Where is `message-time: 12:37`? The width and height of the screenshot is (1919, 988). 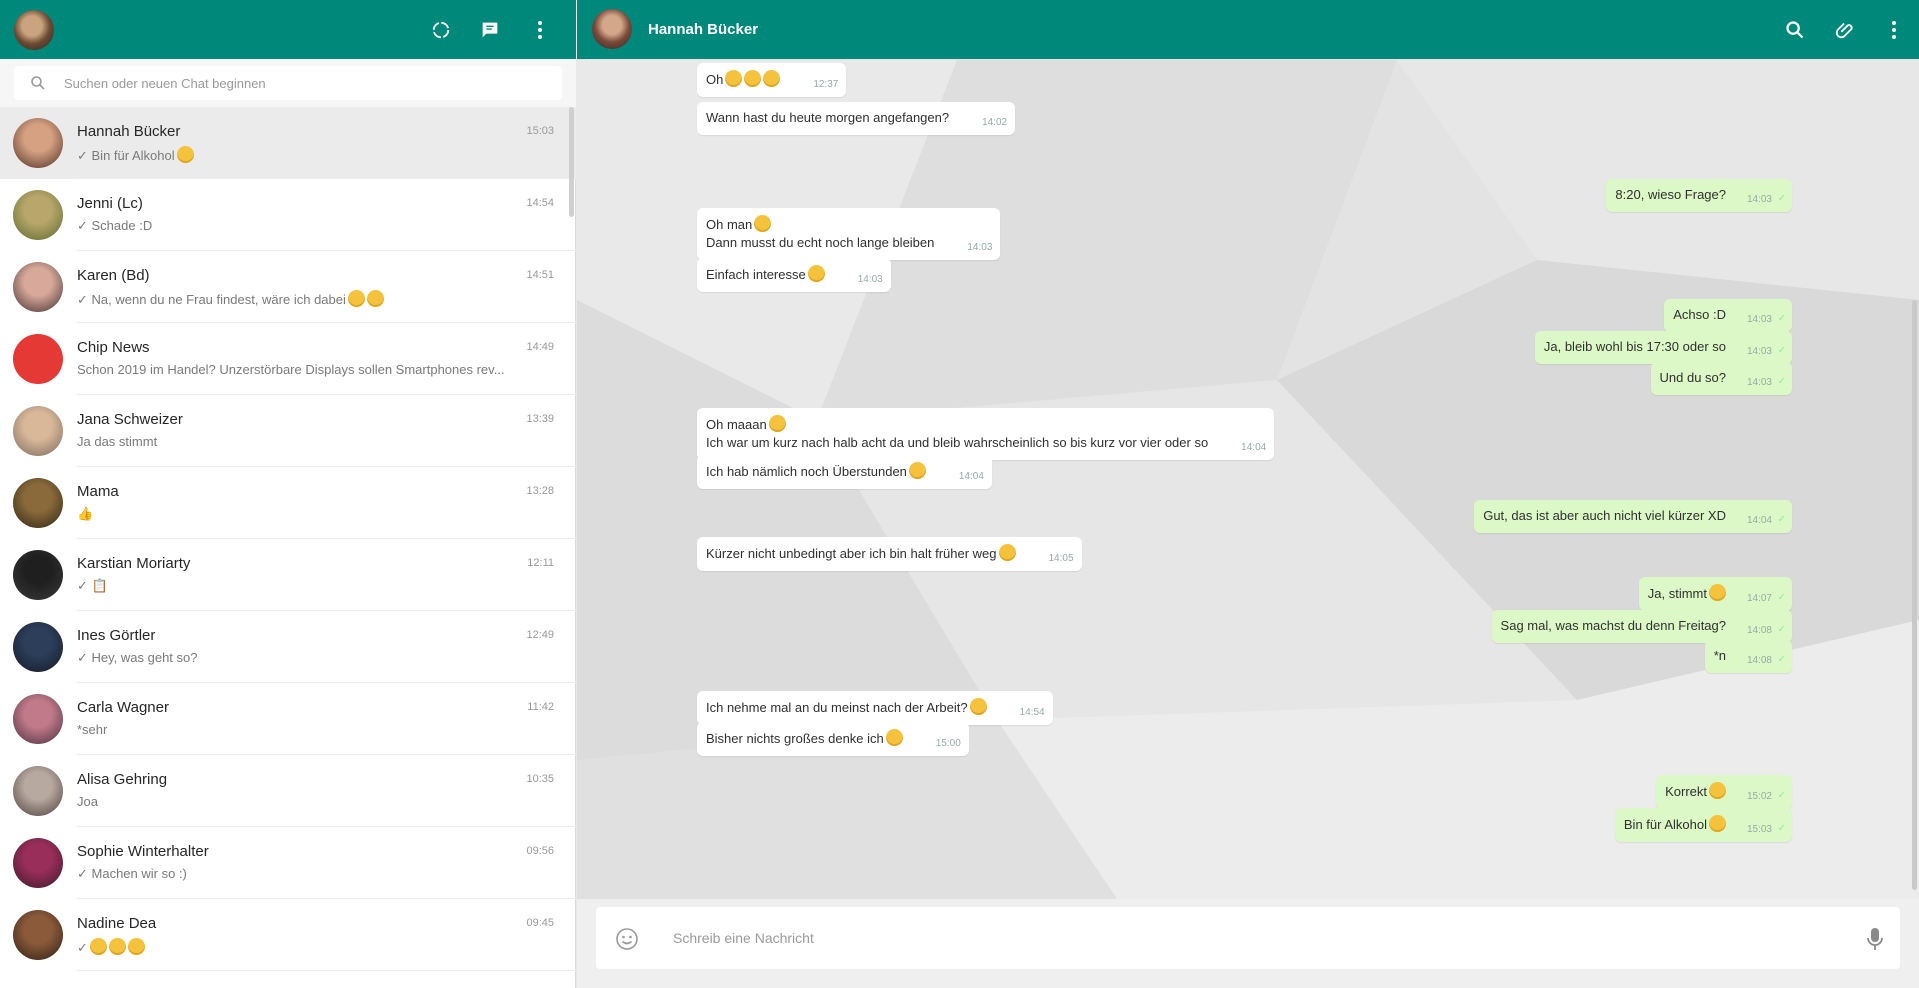
message-time: 12:37 is located at coordinates (826, 84).